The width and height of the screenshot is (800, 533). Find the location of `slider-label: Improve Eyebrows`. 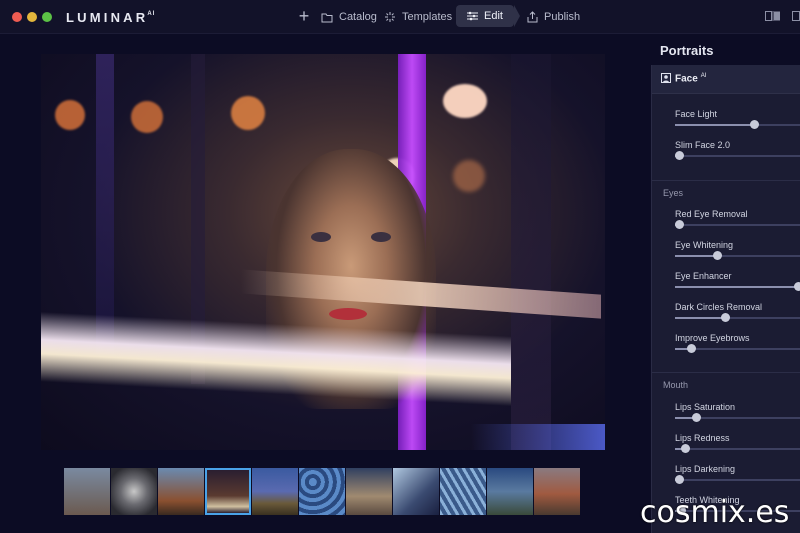

slider-label: Improve Eyebrows is located at coordinates (712, 338).